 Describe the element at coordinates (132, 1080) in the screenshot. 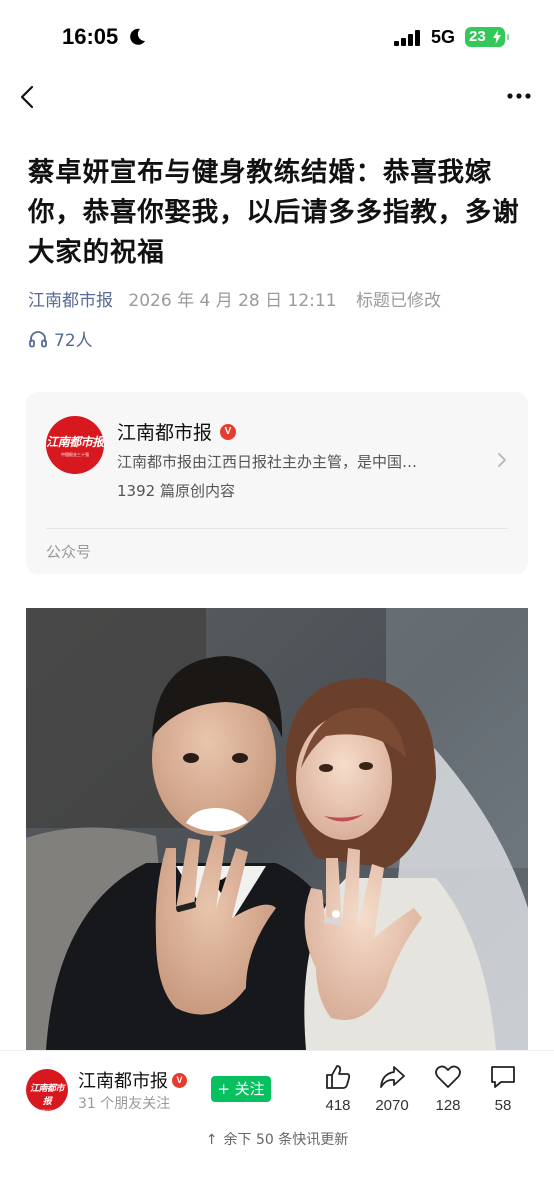

I see `bottom-account-name: 江南都市报 V` at that location.